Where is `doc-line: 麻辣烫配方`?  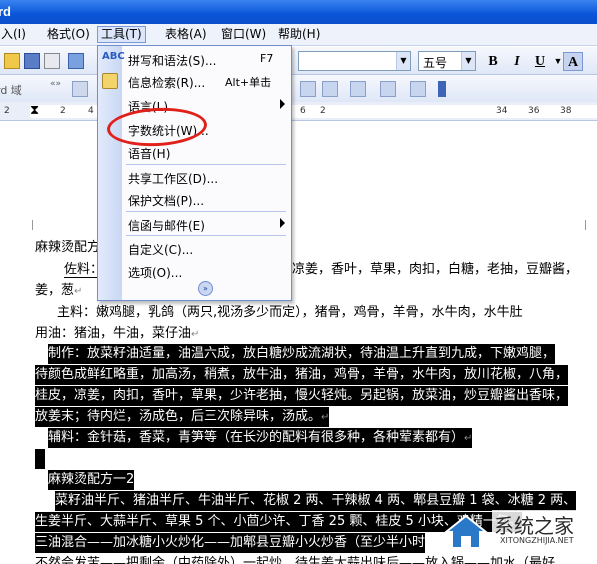
doc-line: 麻辣烫配方 is located at coordinates (68, 247).